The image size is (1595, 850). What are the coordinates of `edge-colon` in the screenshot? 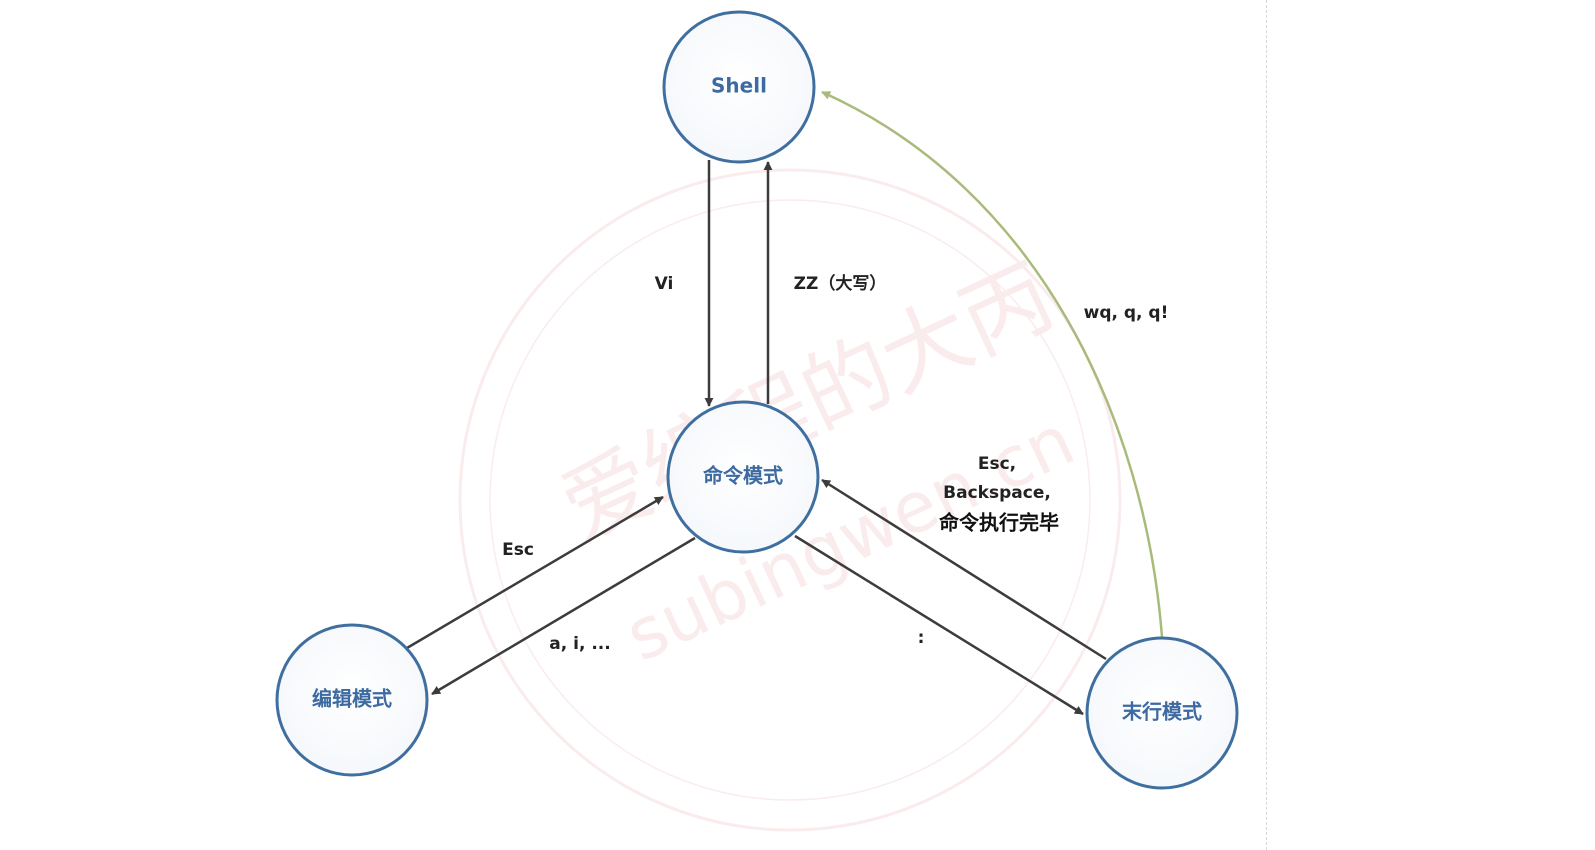 It's located at (939, 625).